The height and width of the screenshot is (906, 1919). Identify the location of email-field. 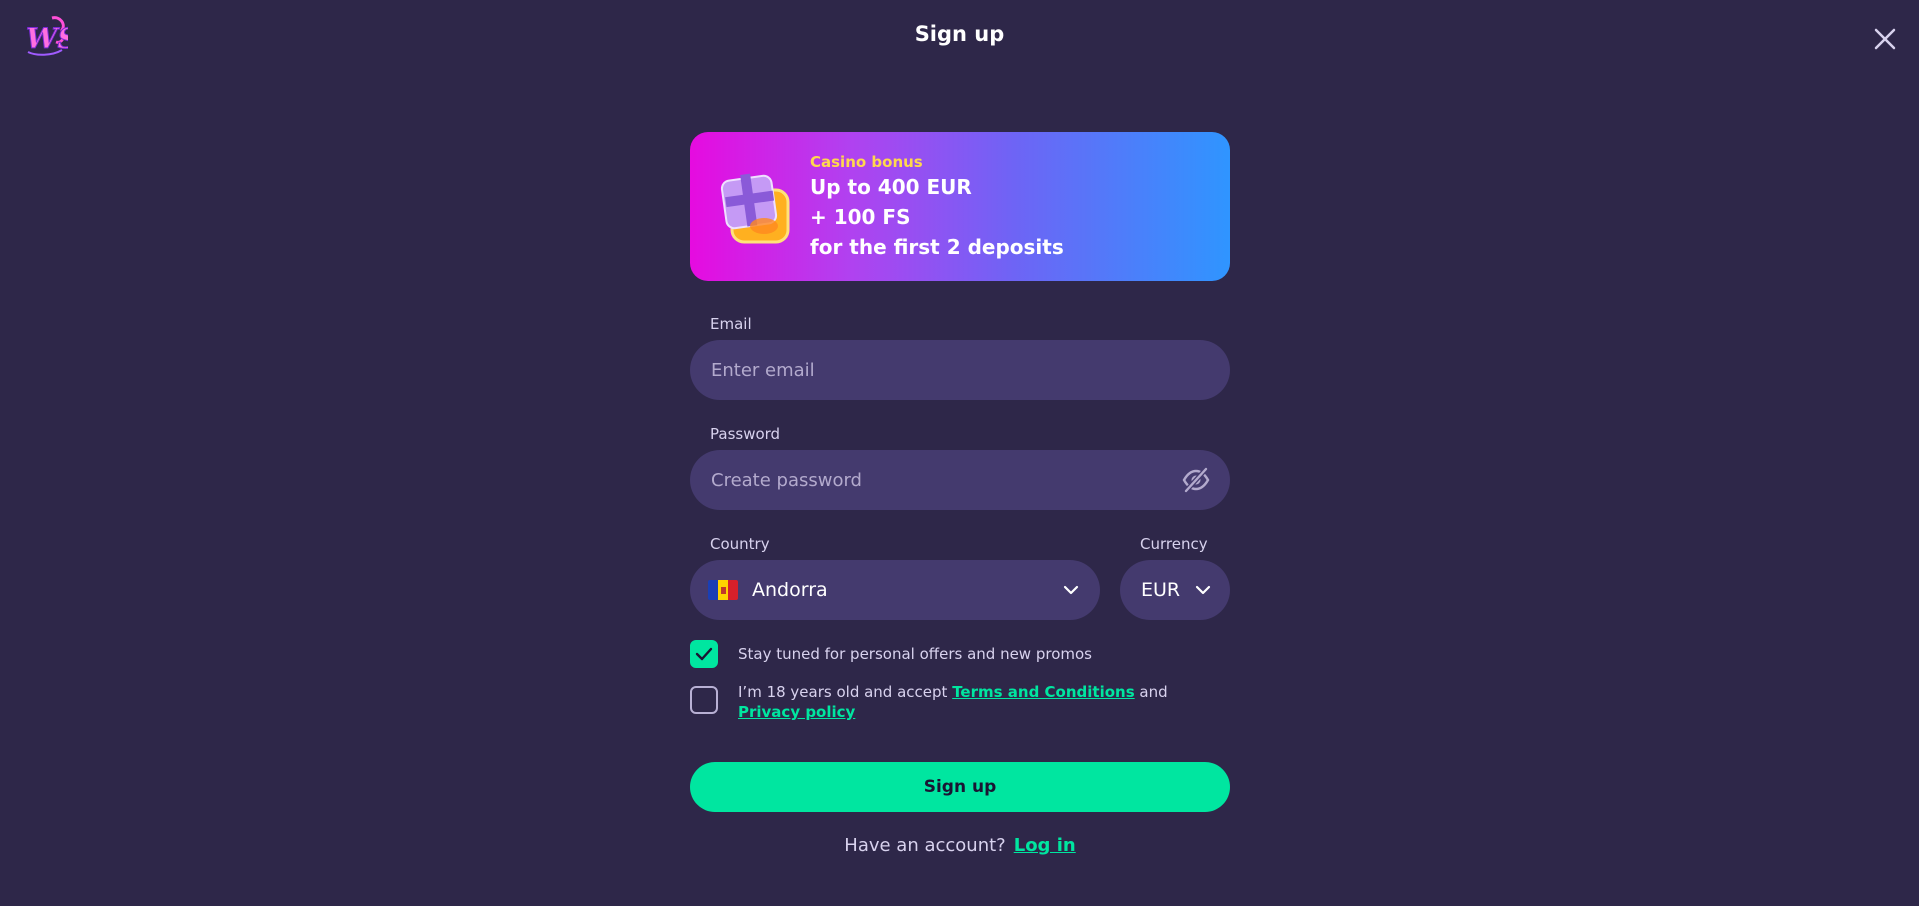
(960, 370).